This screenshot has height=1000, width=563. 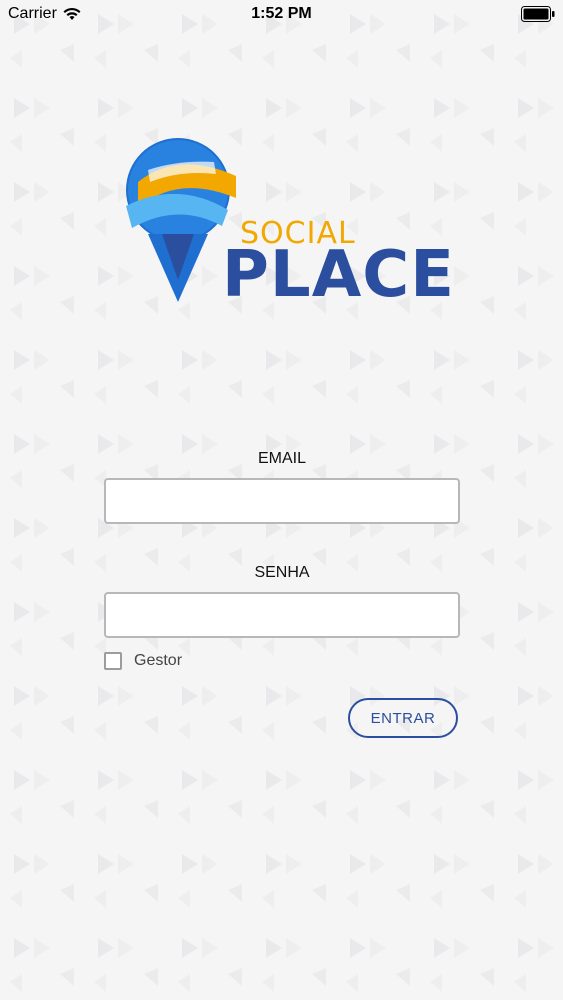 What do you see at coordinates (158, 660) in the screenshot?
I see `gestor-label: Gestor` at bounding box center [158, 660].